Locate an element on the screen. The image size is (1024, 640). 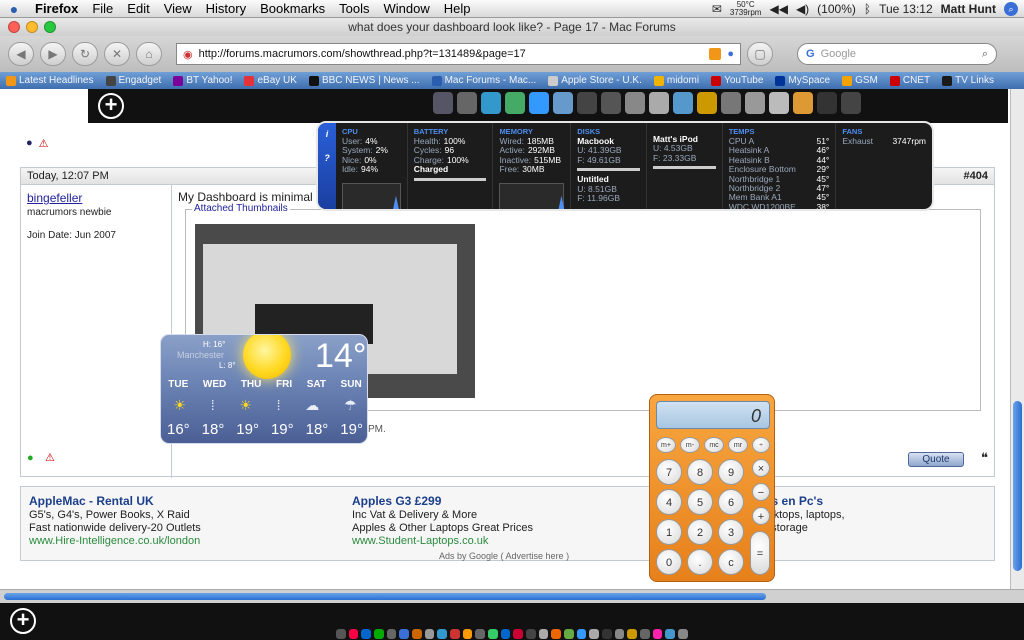
open-widget-bar-icon: + is located at coordinates (23, 621).